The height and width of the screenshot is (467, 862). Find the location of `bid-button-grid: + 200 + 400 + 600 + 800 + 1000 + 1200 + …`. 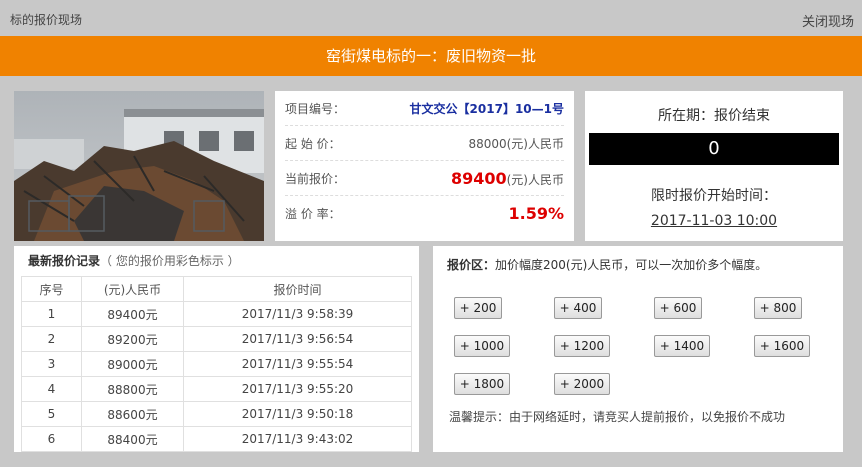

bid-button-grid: + 200 + 400 + 600 + 800 + 1000 + 1200 + … is located at coordinates (638, 357).